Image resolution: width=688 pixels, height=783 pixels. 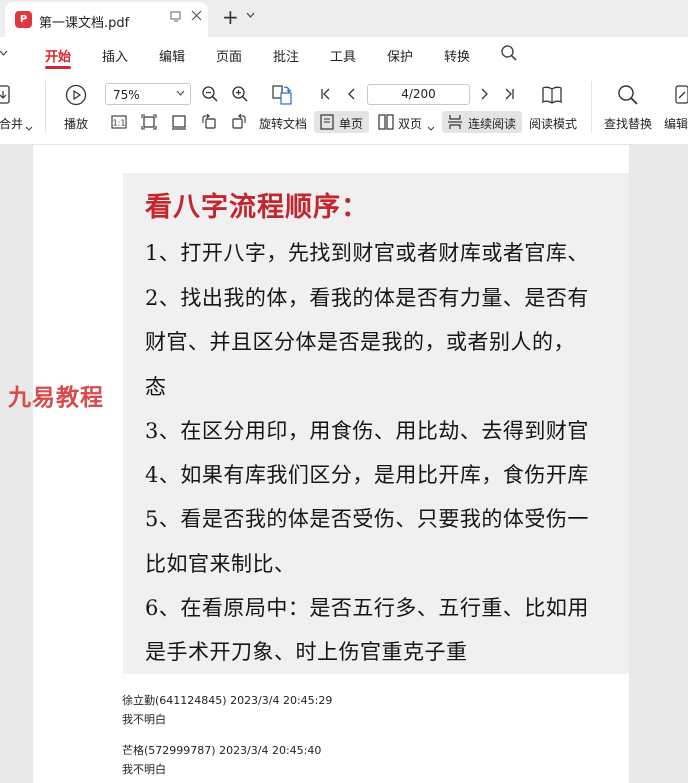 I want to click on reading-mode-icon, so click(x=552, y=96).